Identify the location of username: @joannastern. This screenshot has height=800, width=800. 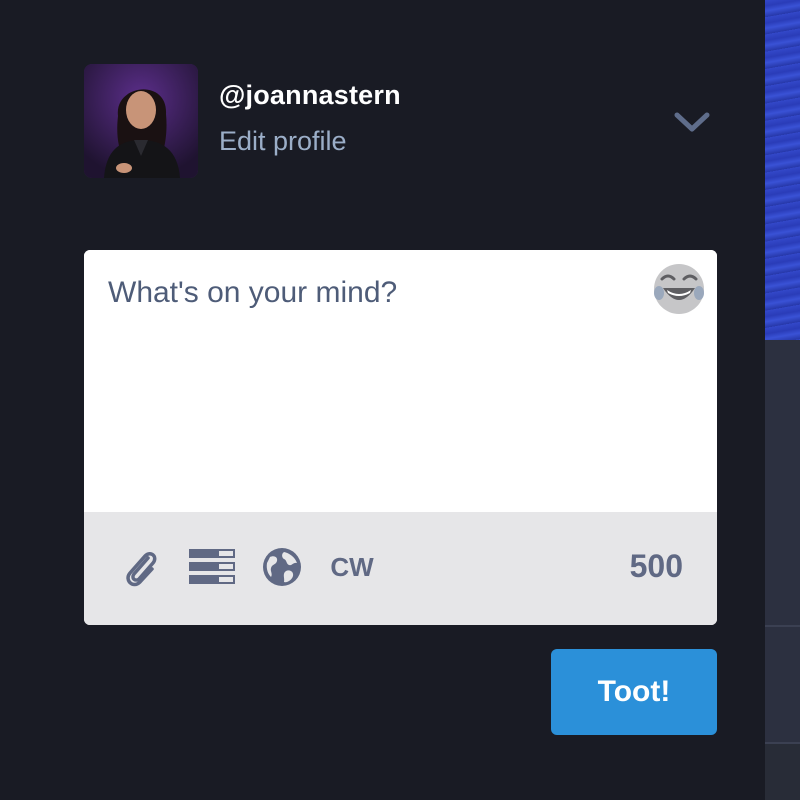
(310, 95).